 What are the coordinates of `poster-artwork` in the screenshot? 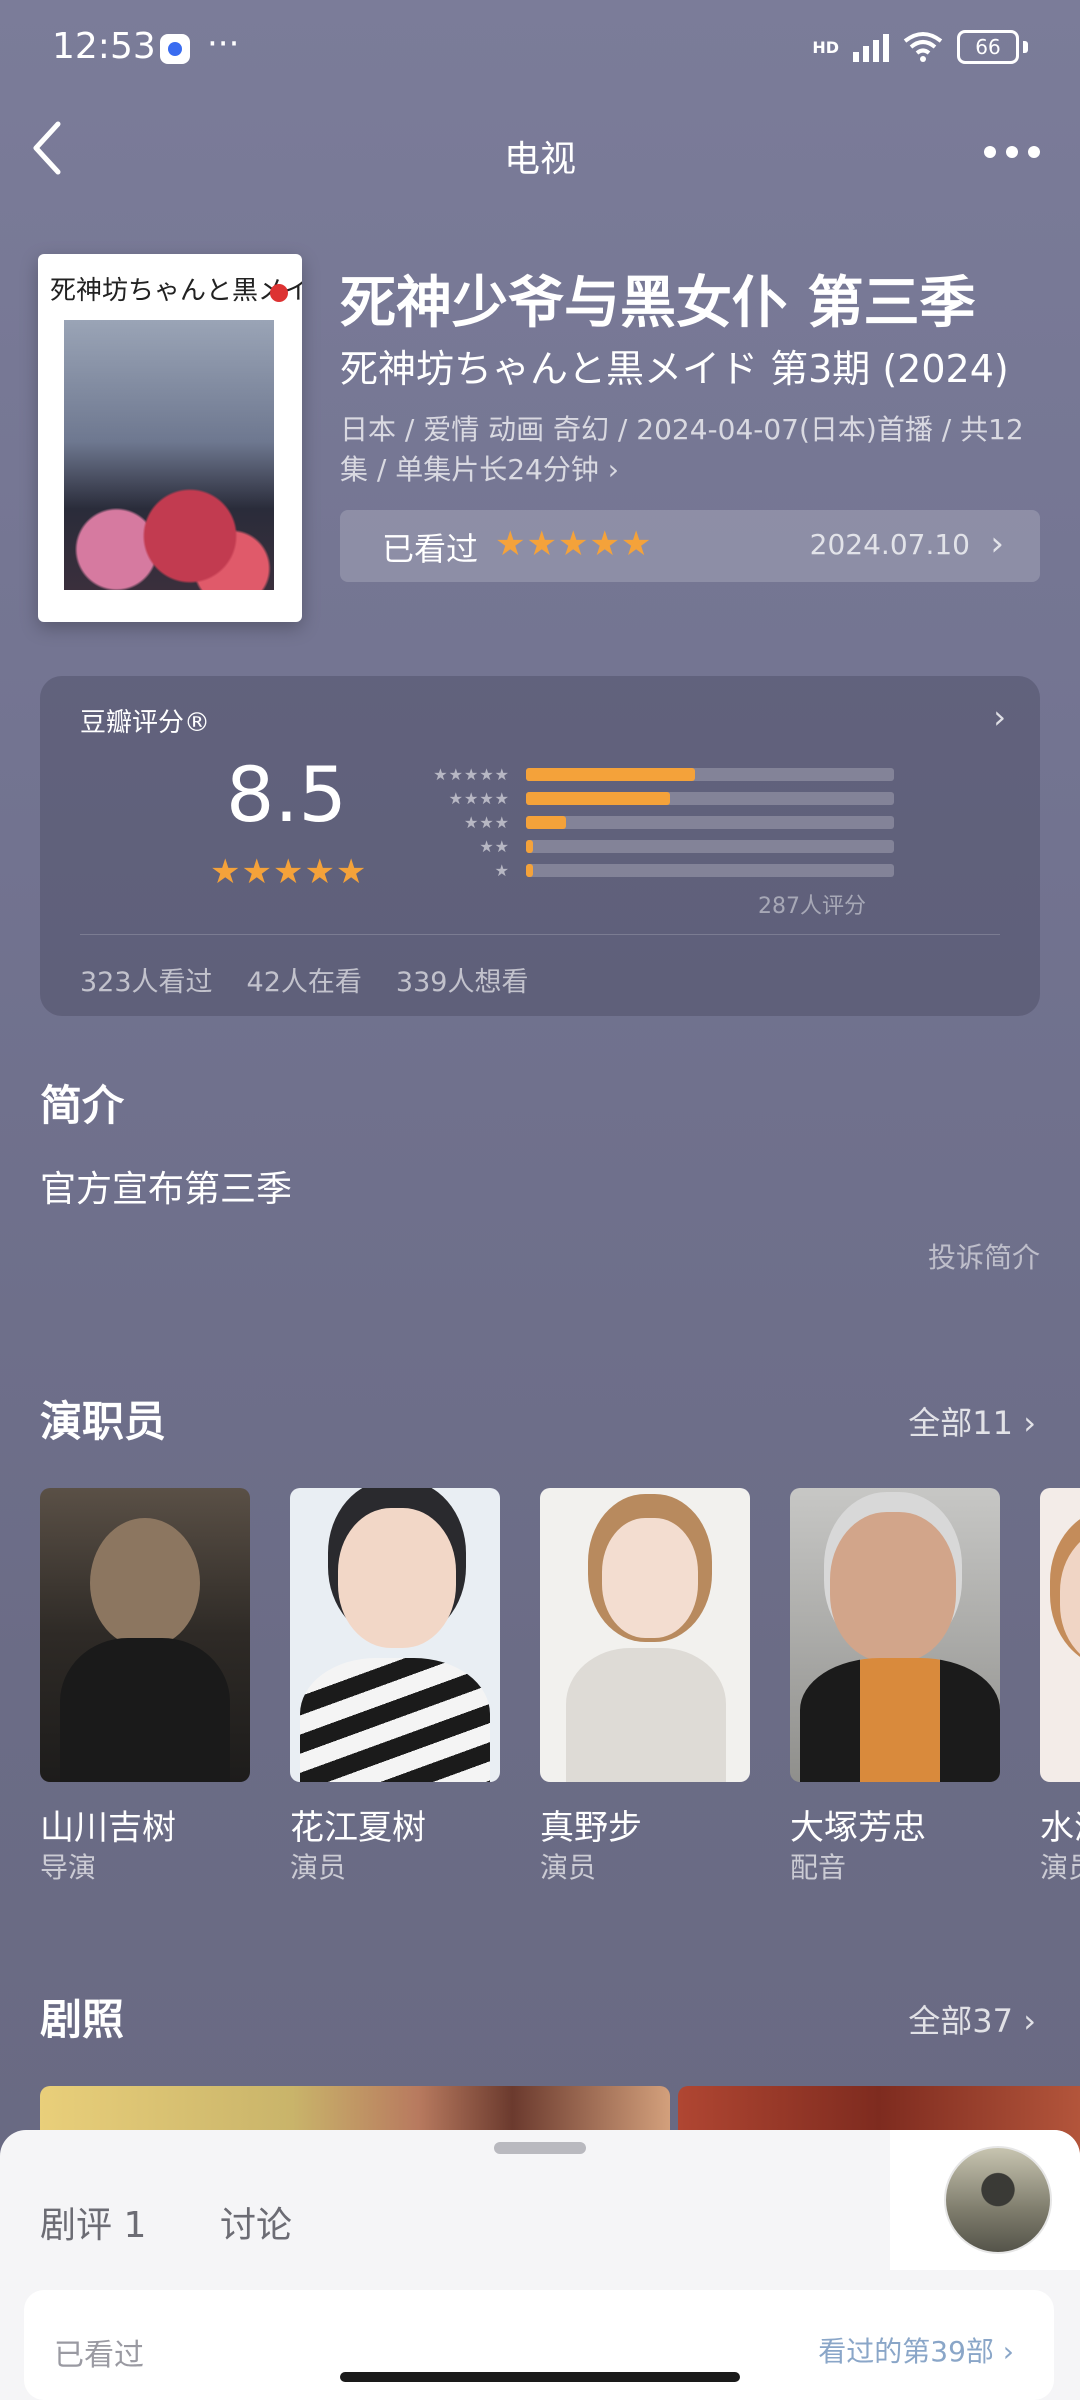 It's located at (169, 455).